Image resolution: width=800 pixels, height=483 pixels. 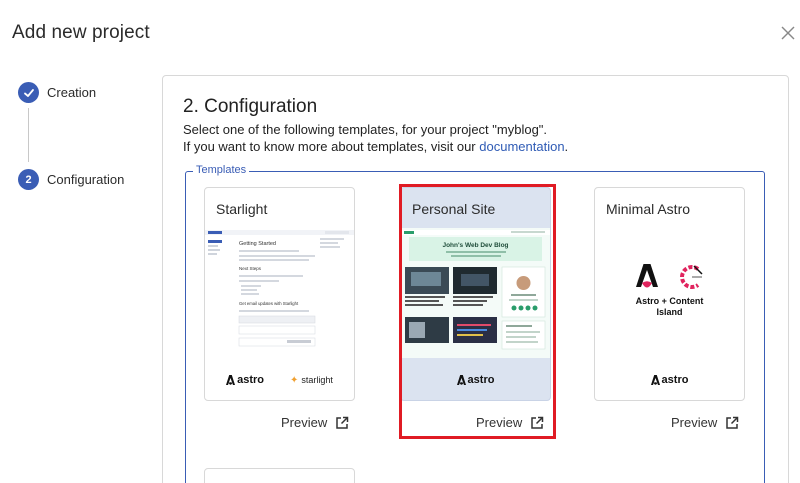 What do you see at coordinates (81, 32) in the screenshot?
I see `dialog-title: Add new project` at bounding box center [81, 32].